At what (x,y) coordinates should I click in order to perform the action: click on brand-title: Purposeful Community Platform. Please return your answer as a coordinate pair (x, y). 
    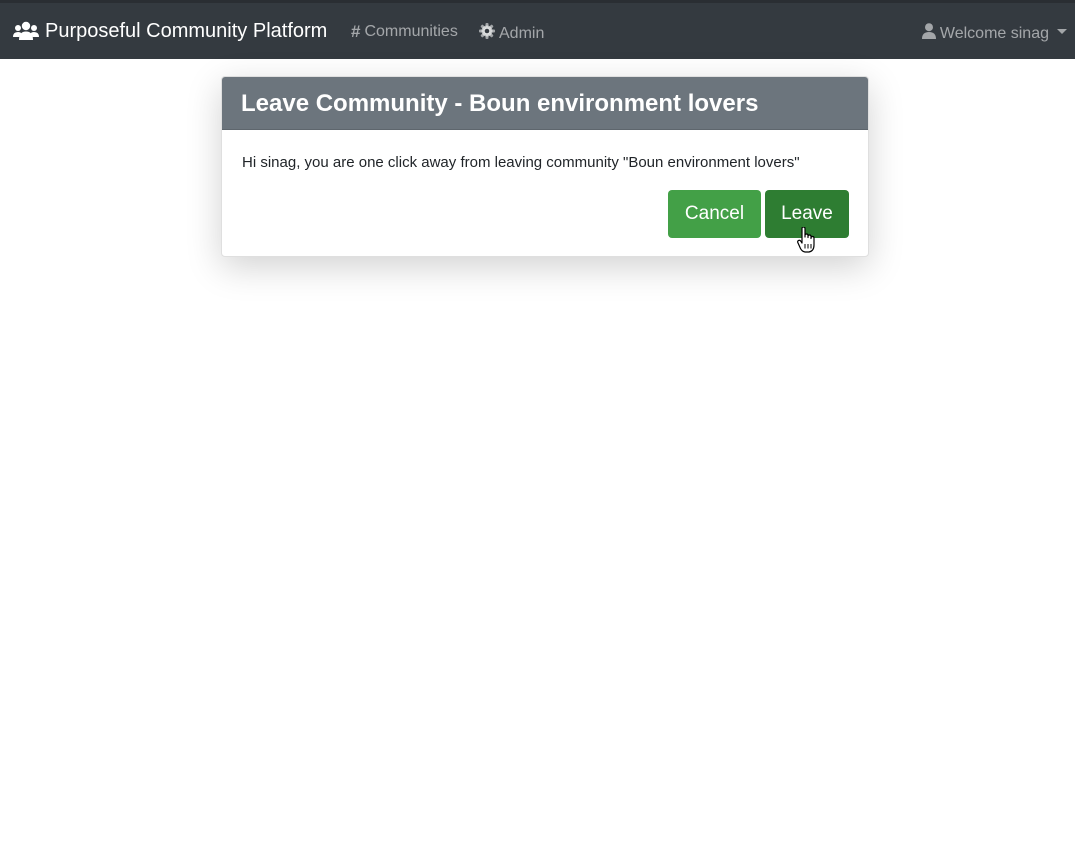
    Looking at the image, I should click on (186, 31).